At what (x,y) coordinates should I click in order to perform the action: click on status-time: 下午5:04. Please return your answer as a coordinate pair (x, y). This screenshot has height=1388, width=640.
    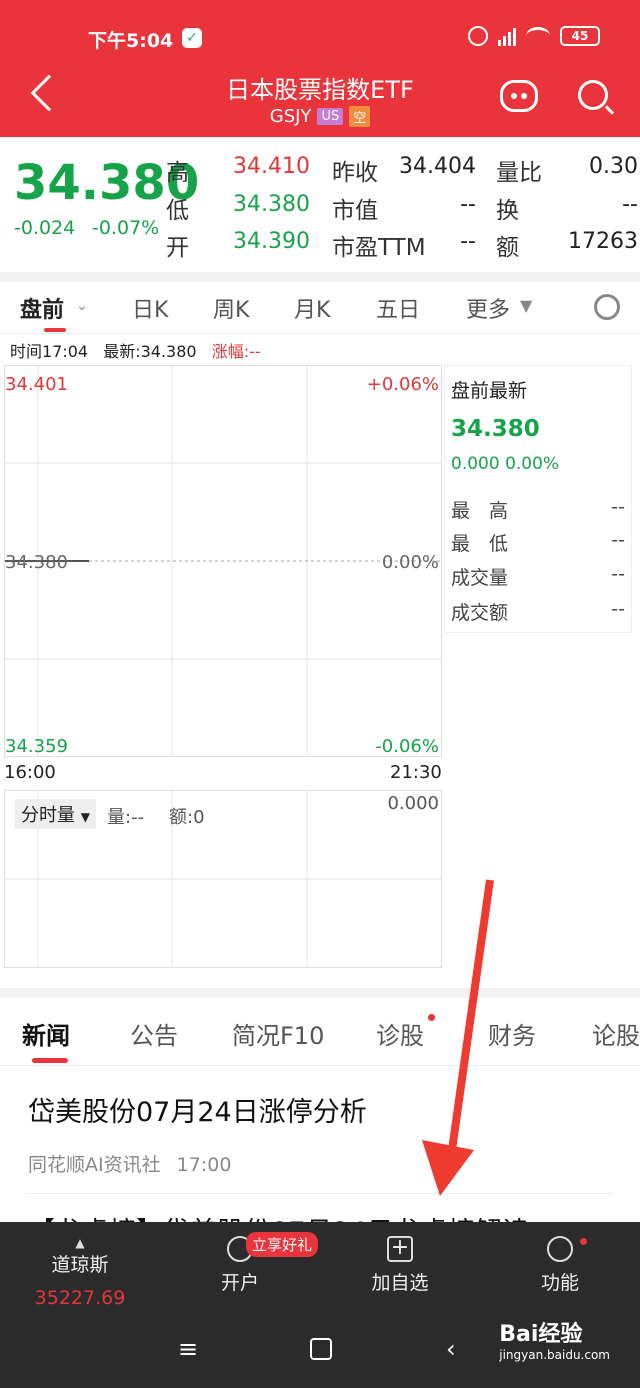
    Looking at the image, I should click on (131, 41).